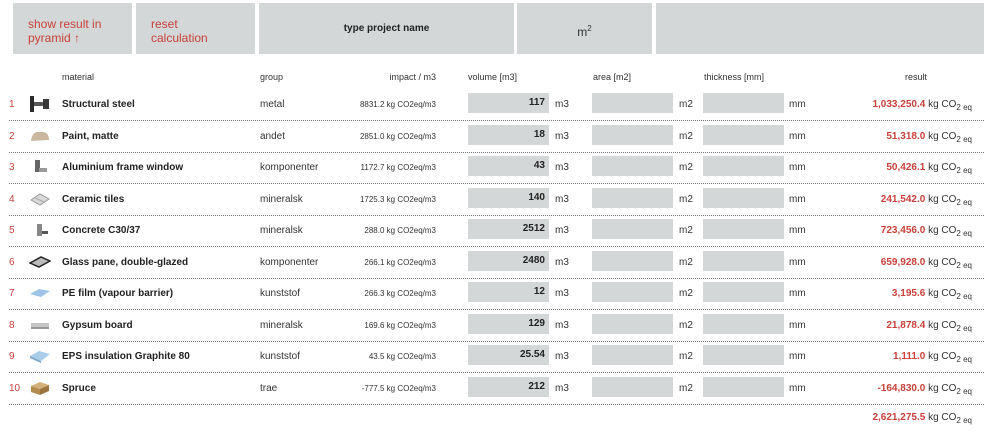 Image resolution: width=984 pixels, height=432 pixels. I want to click on material-name: Structural steel, so click(98, 104).